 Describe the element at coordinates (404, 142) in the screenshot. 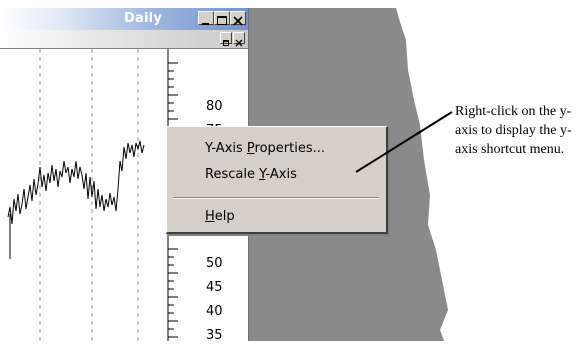

I see `callout-pointer` at that location.